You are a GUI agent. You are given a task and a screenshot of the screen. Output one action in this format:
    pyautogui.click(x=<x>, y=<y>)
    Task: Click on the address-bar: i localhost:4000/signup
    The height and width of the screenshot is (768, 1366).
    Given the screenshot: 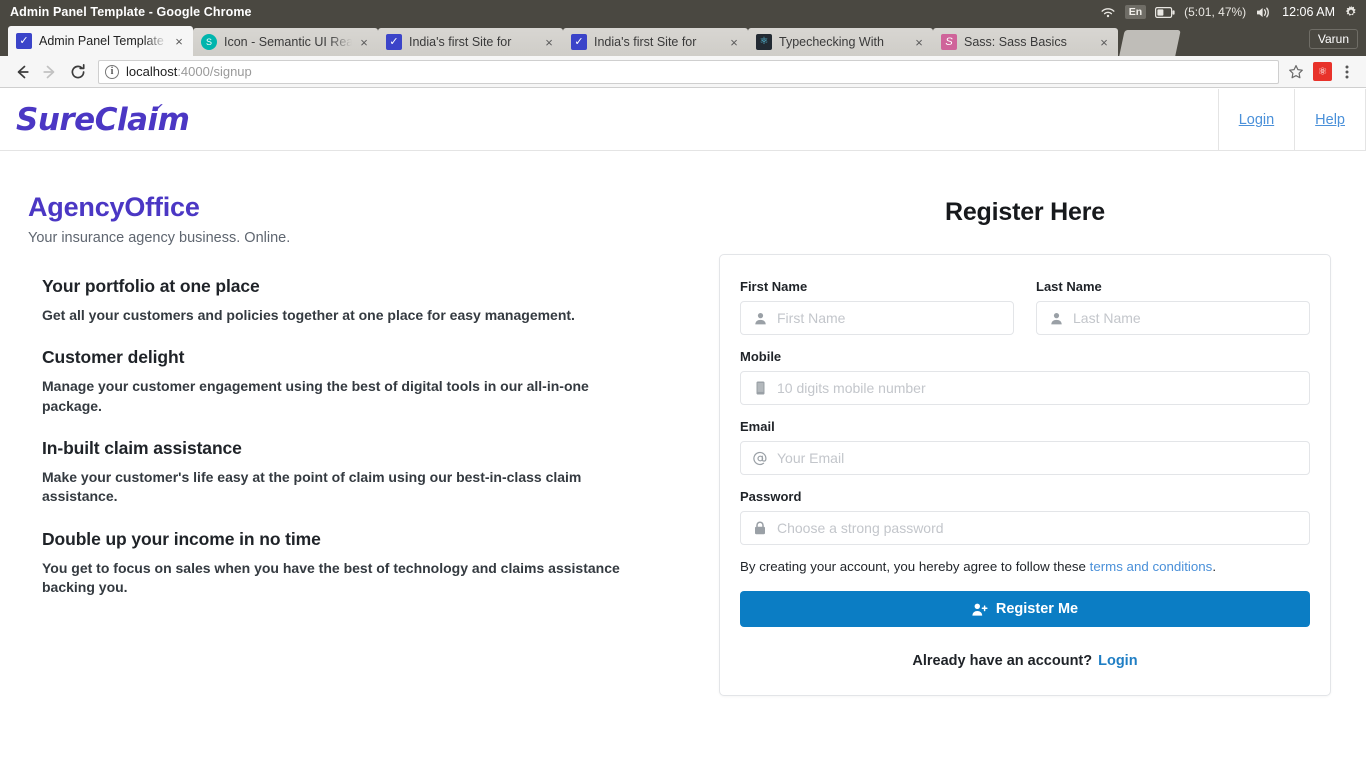 What is the action you would take?
    pyautogui.click(x=688, y=71)
    